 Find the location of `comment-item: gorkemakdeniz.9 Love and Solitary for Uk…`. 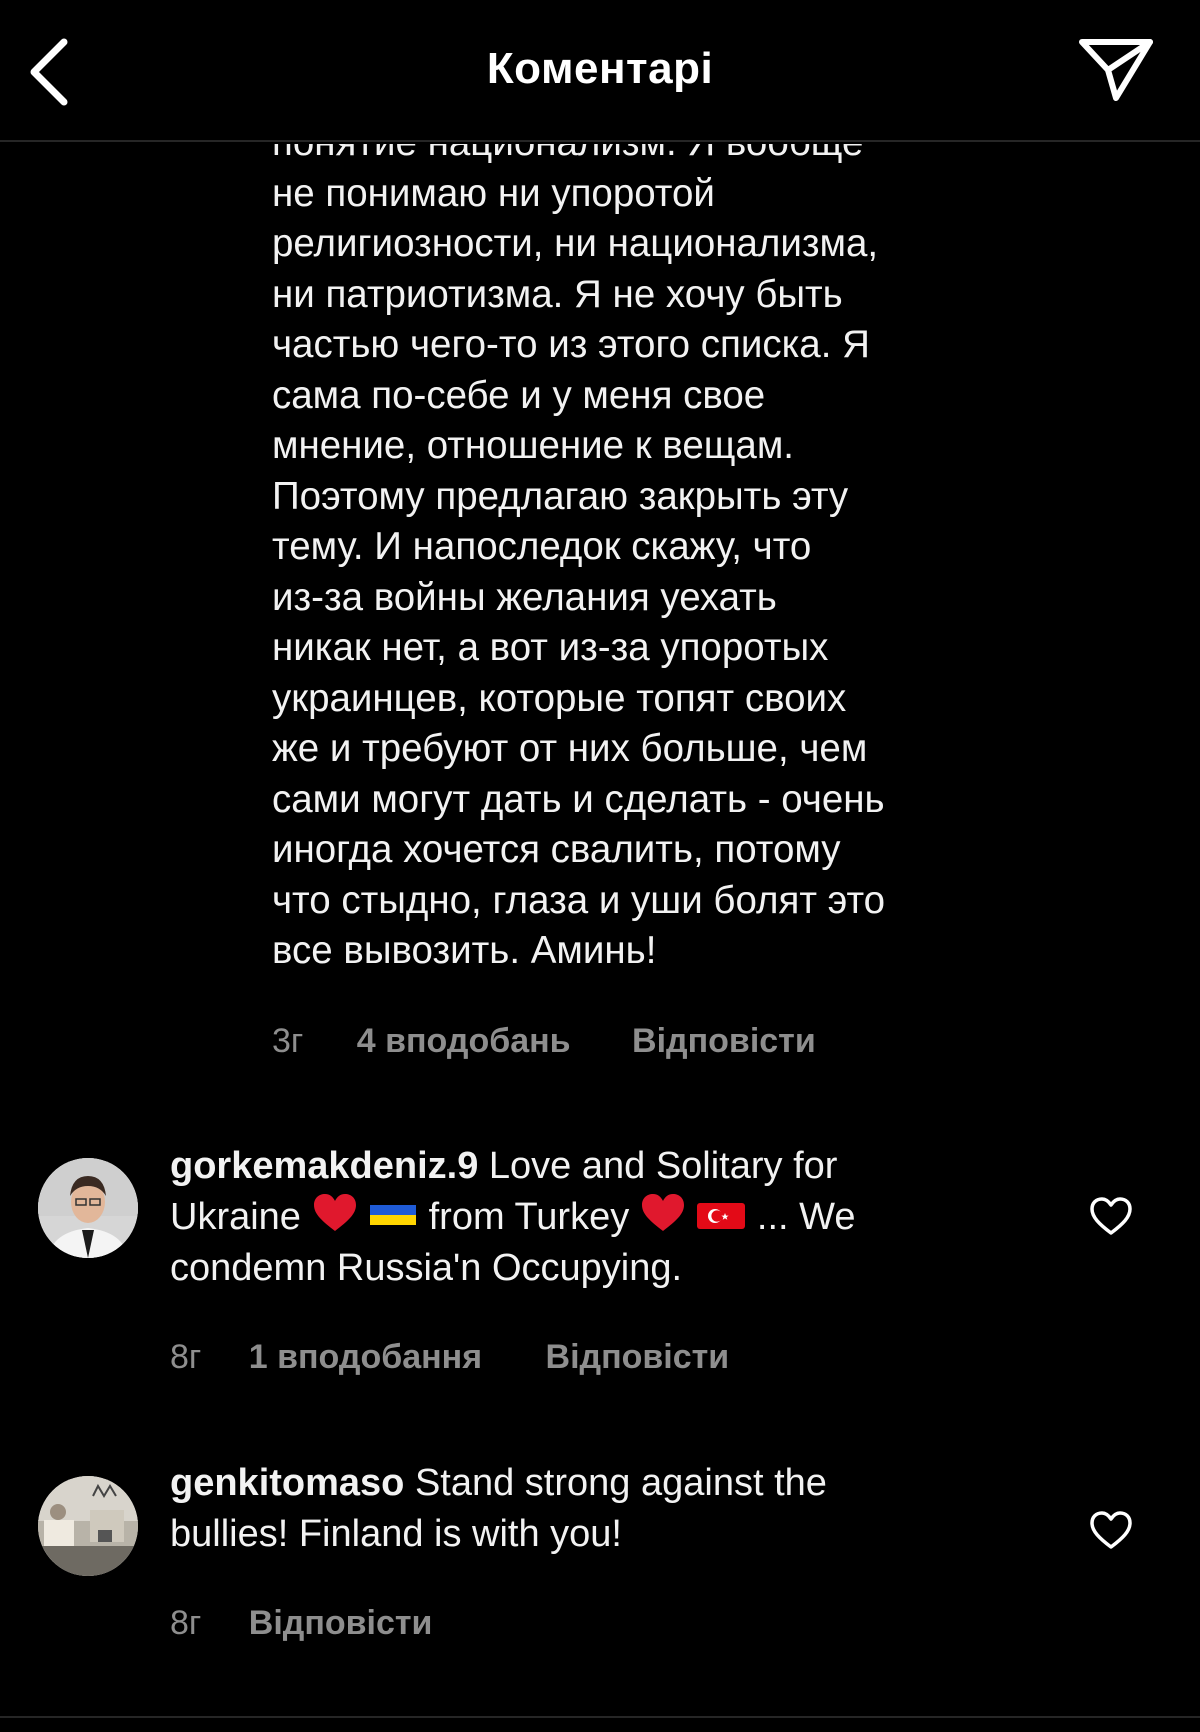

comment-item: gorkemakdeniz.9 Love and Solitary for Uk… is located at coordinates (600, 1245).